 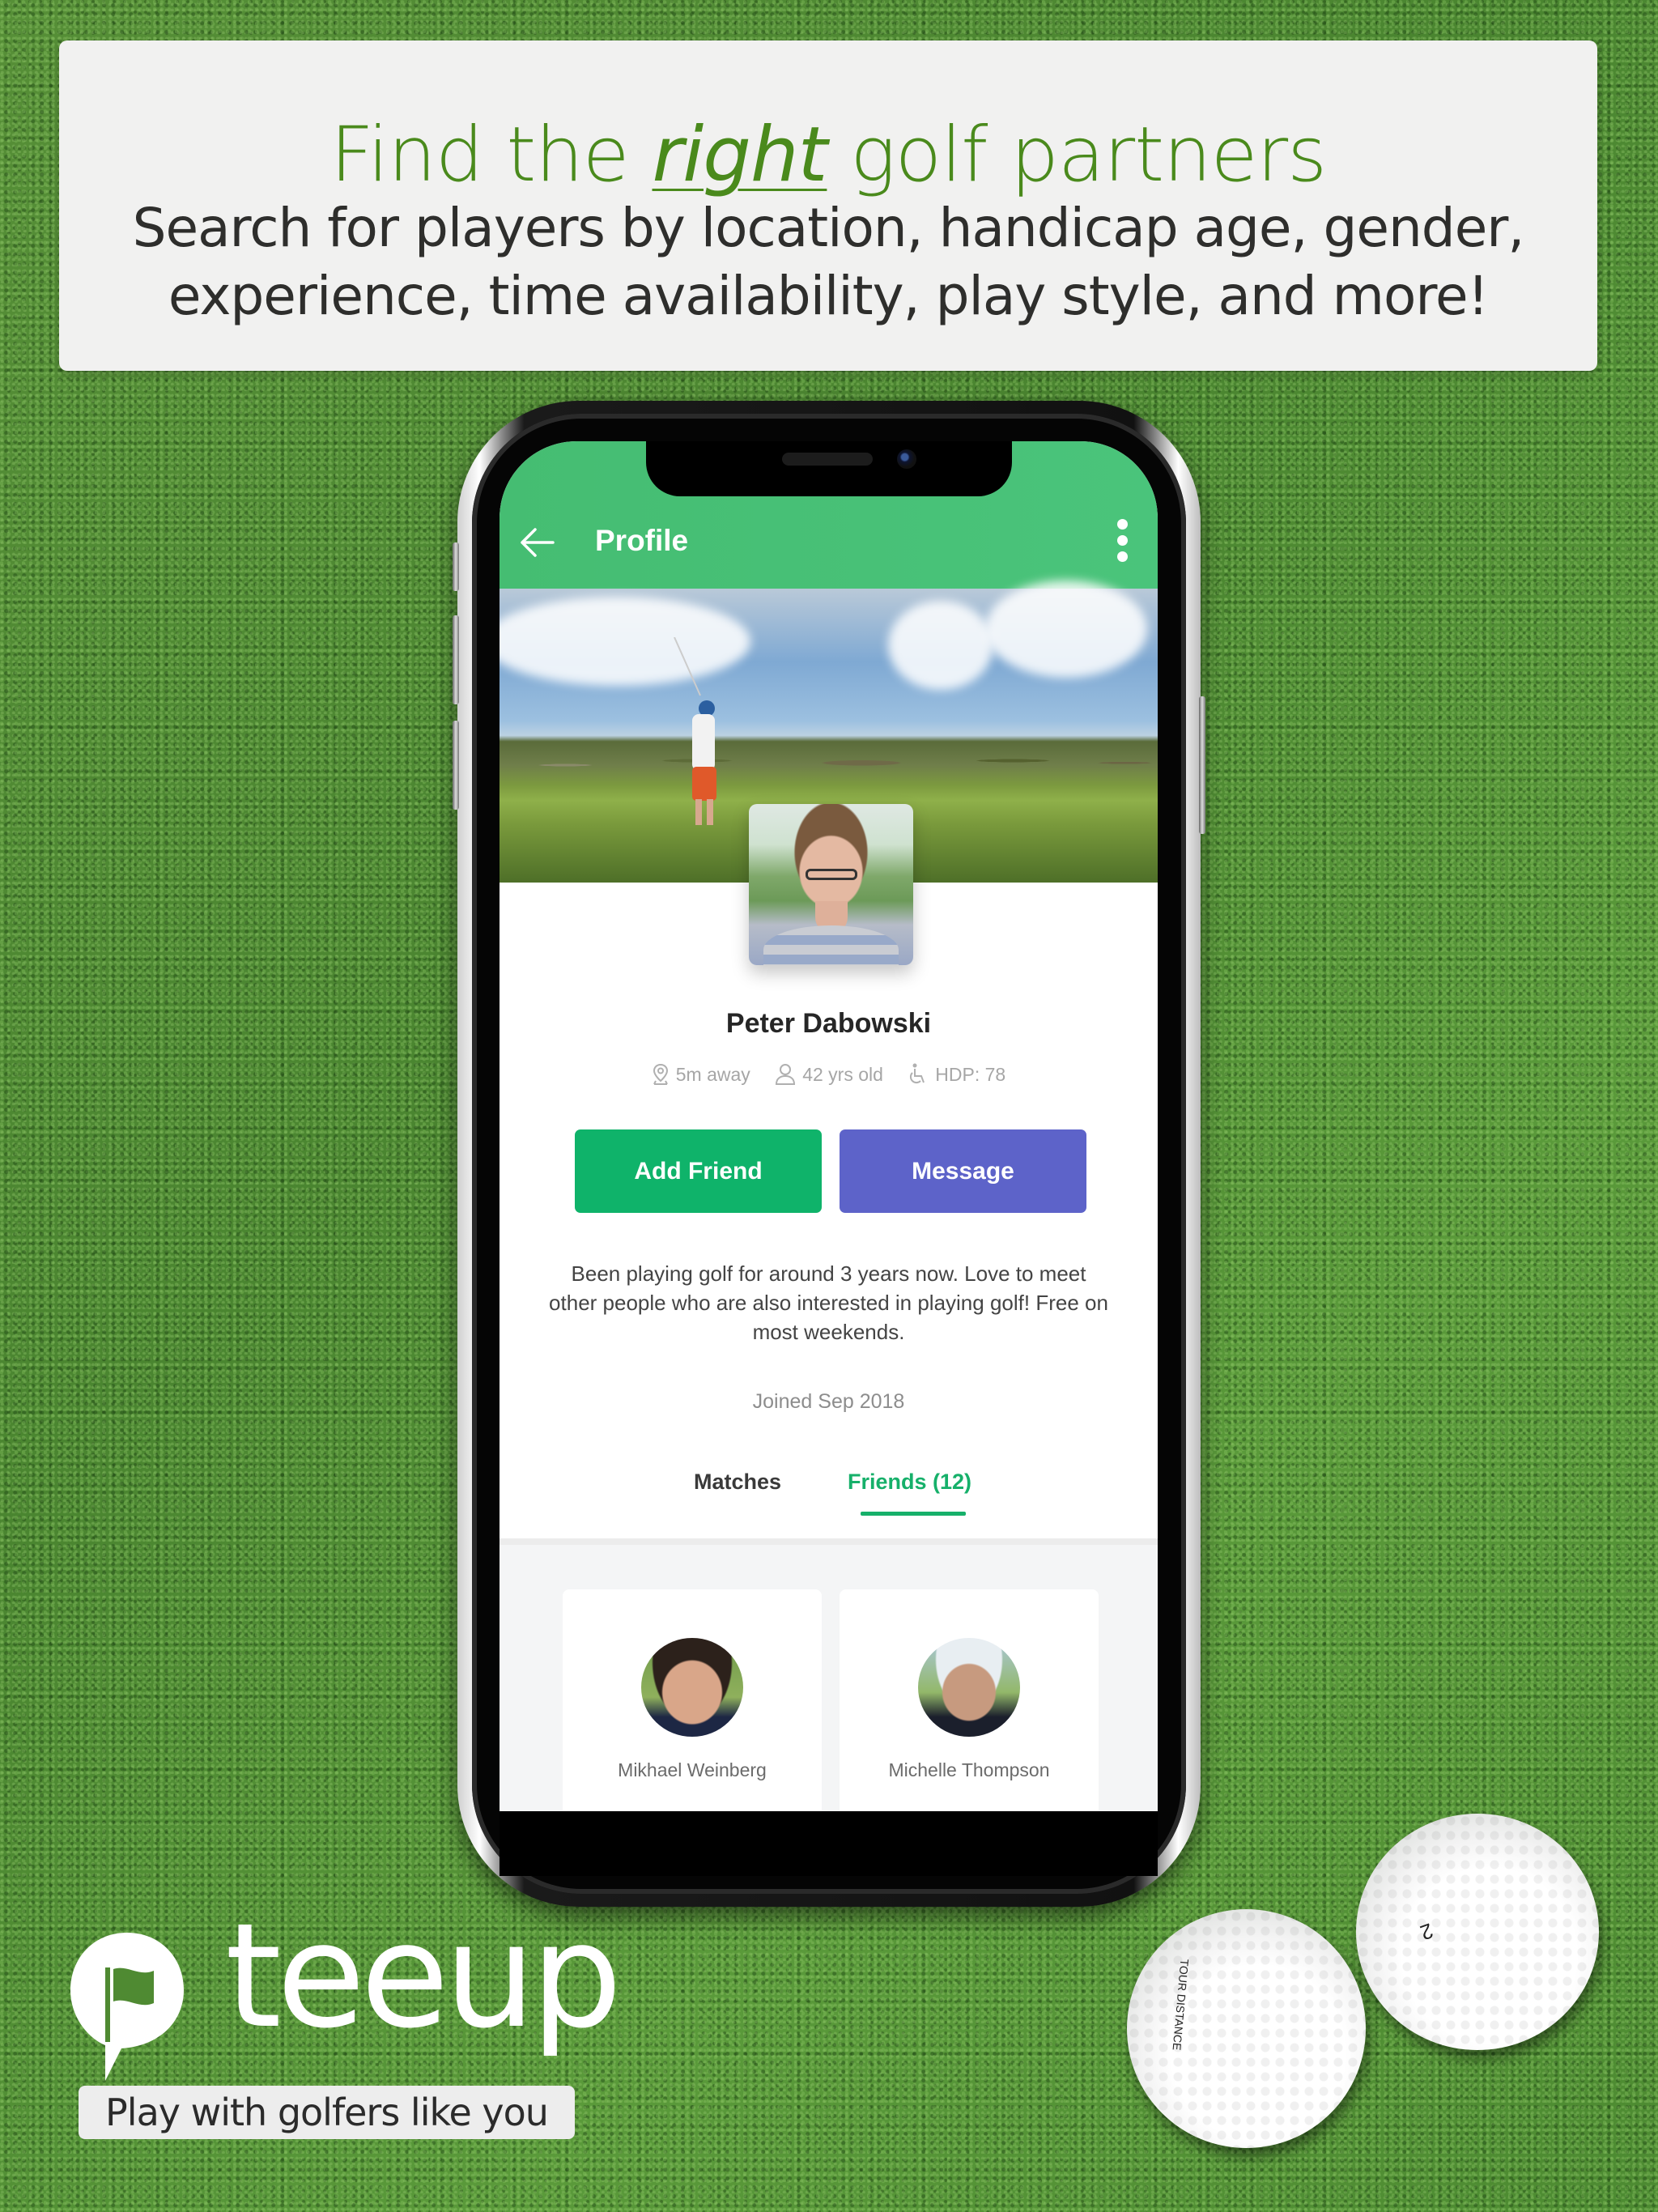 What do you see at coordinates (1246, 2029) in the screenshot?
I see `golf-ball: TOUR DISTANCE` at bounding box center [1246, 2029].